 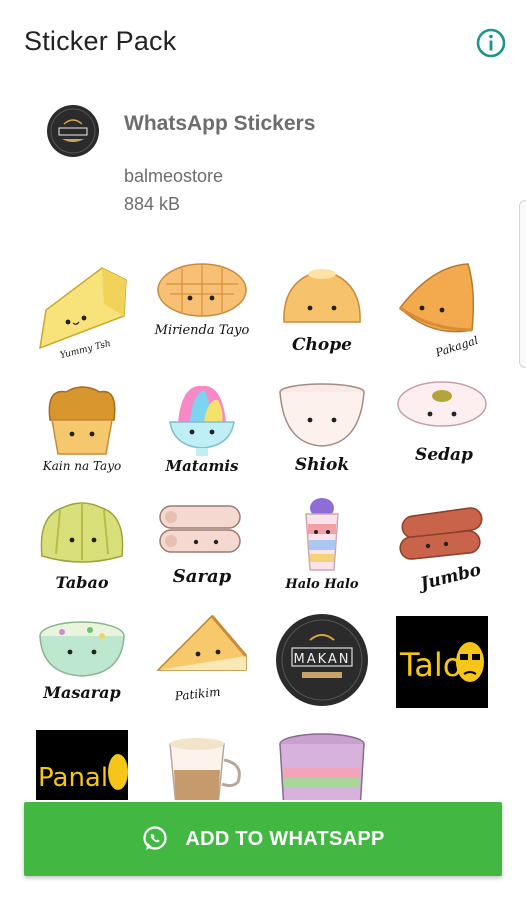 I want to click on sticker-label: Yummy Tsh, so click(x=85, y=349).